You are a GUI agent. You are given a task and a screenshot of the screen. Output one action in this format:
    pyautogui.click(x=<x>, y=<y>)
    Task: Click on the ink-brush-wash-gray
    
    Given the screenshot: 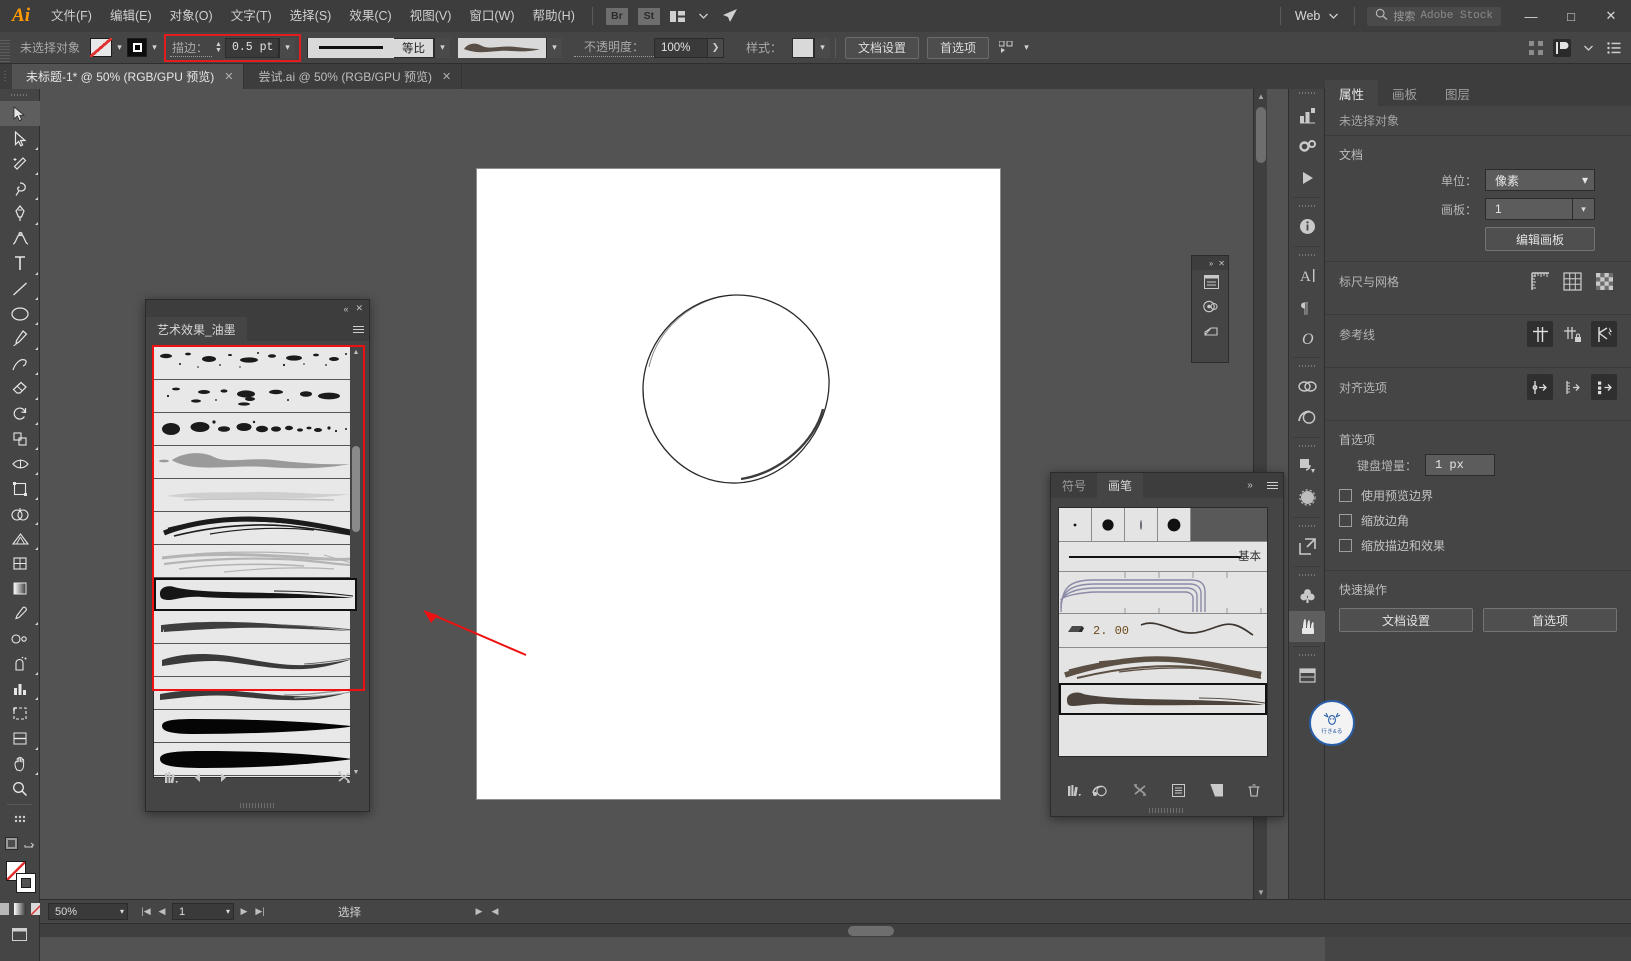 What is the action you would take?
    pyautogui.click(x=255, y=462)
    